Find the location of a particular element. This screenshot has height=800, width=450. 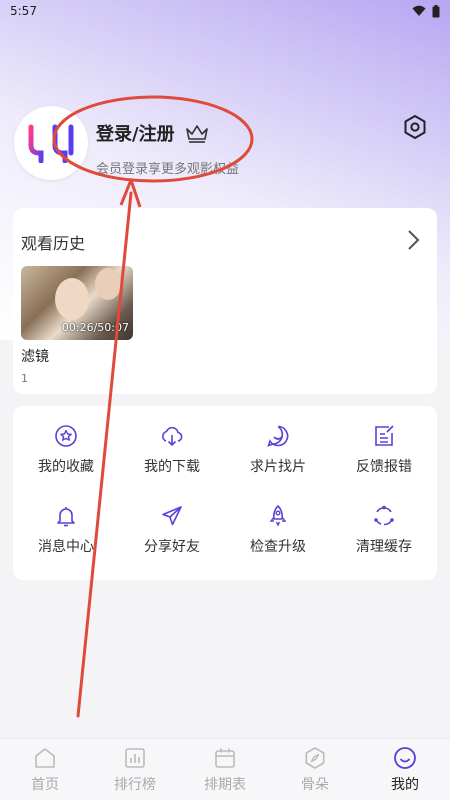

chart-icon is located at coordinates (135, 757).